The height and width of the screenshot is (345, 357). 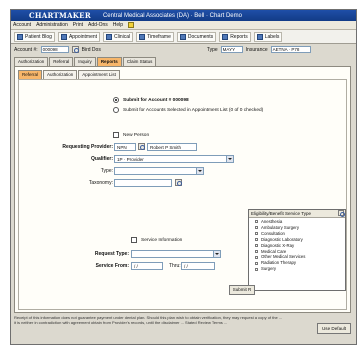 I want to click on label-icon, so click(x=259, y=36).